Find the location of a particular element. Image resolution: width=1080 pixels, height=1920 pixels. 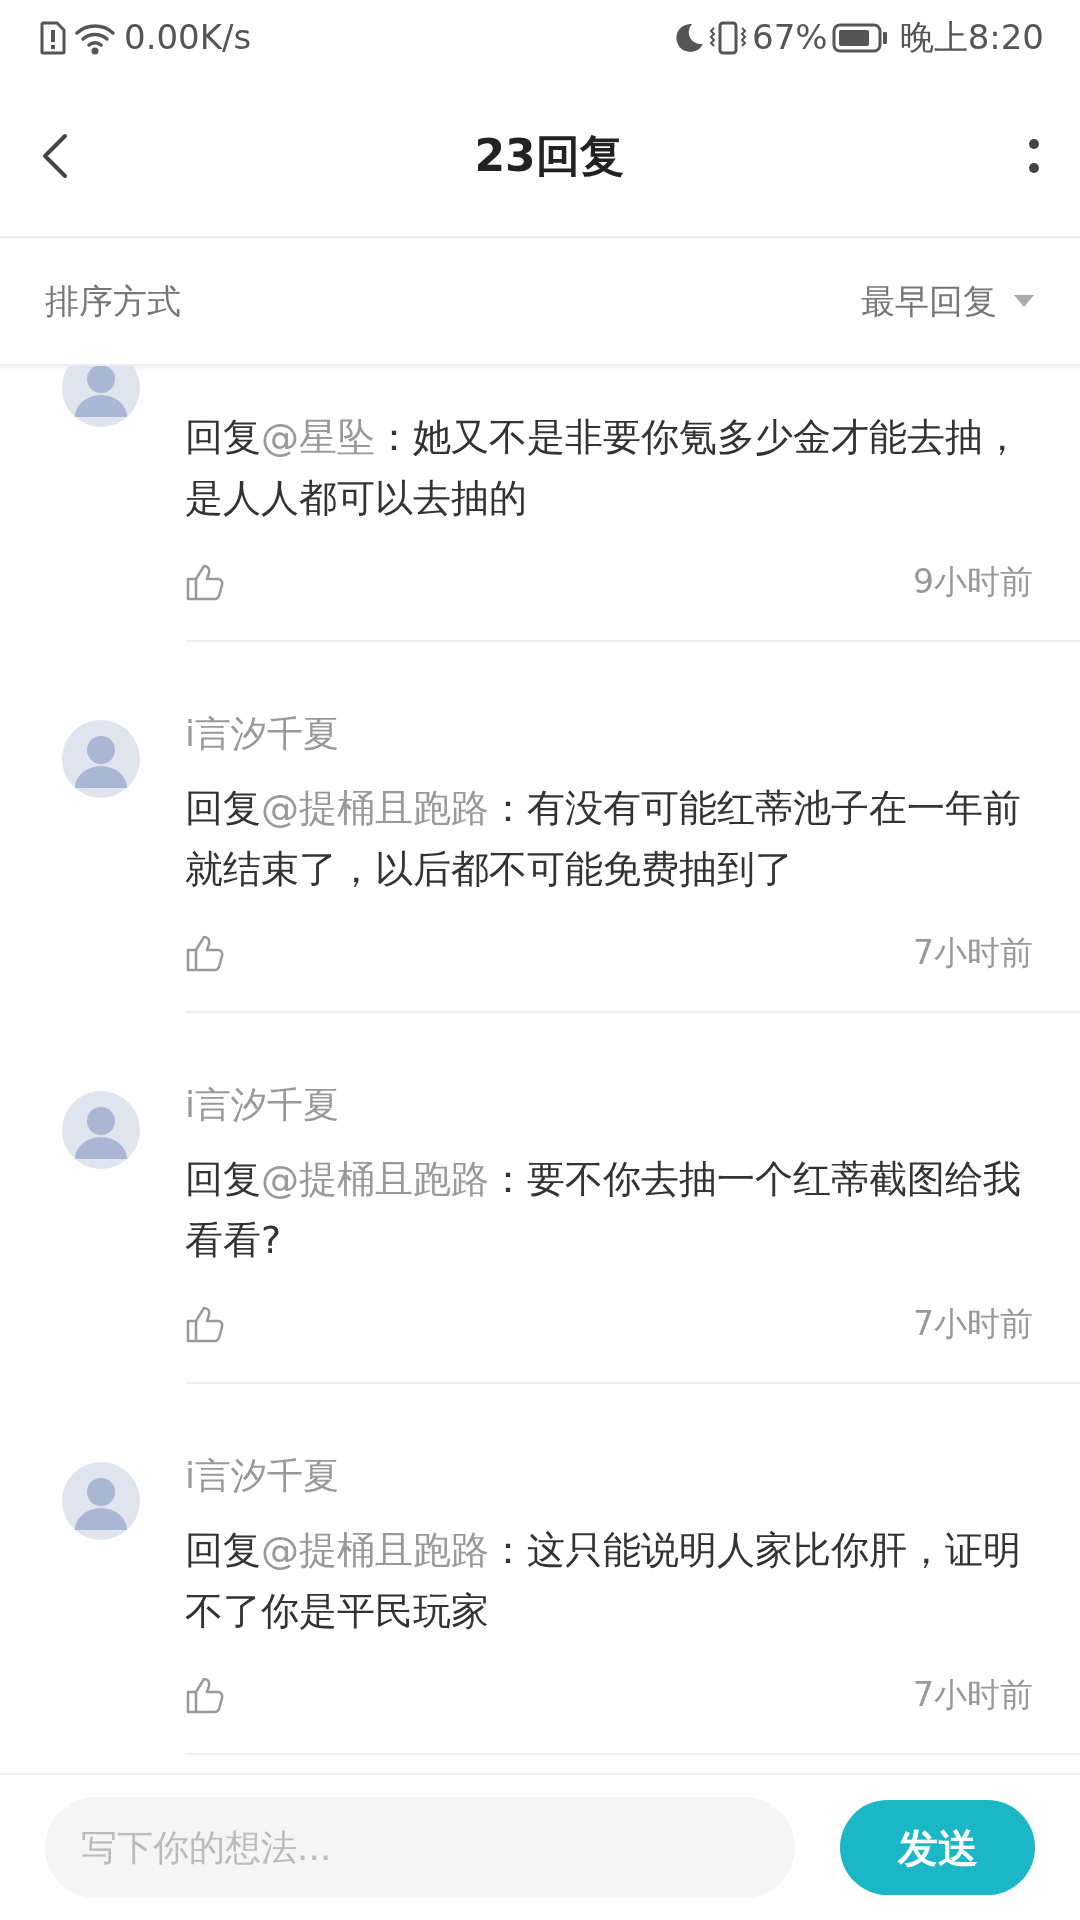

reply-text: 回复@提桶且跑路：有没有可能红蒂池子在一年前就结束了，以后都不可能免费抽到了 is located at coordinates (603, 839).